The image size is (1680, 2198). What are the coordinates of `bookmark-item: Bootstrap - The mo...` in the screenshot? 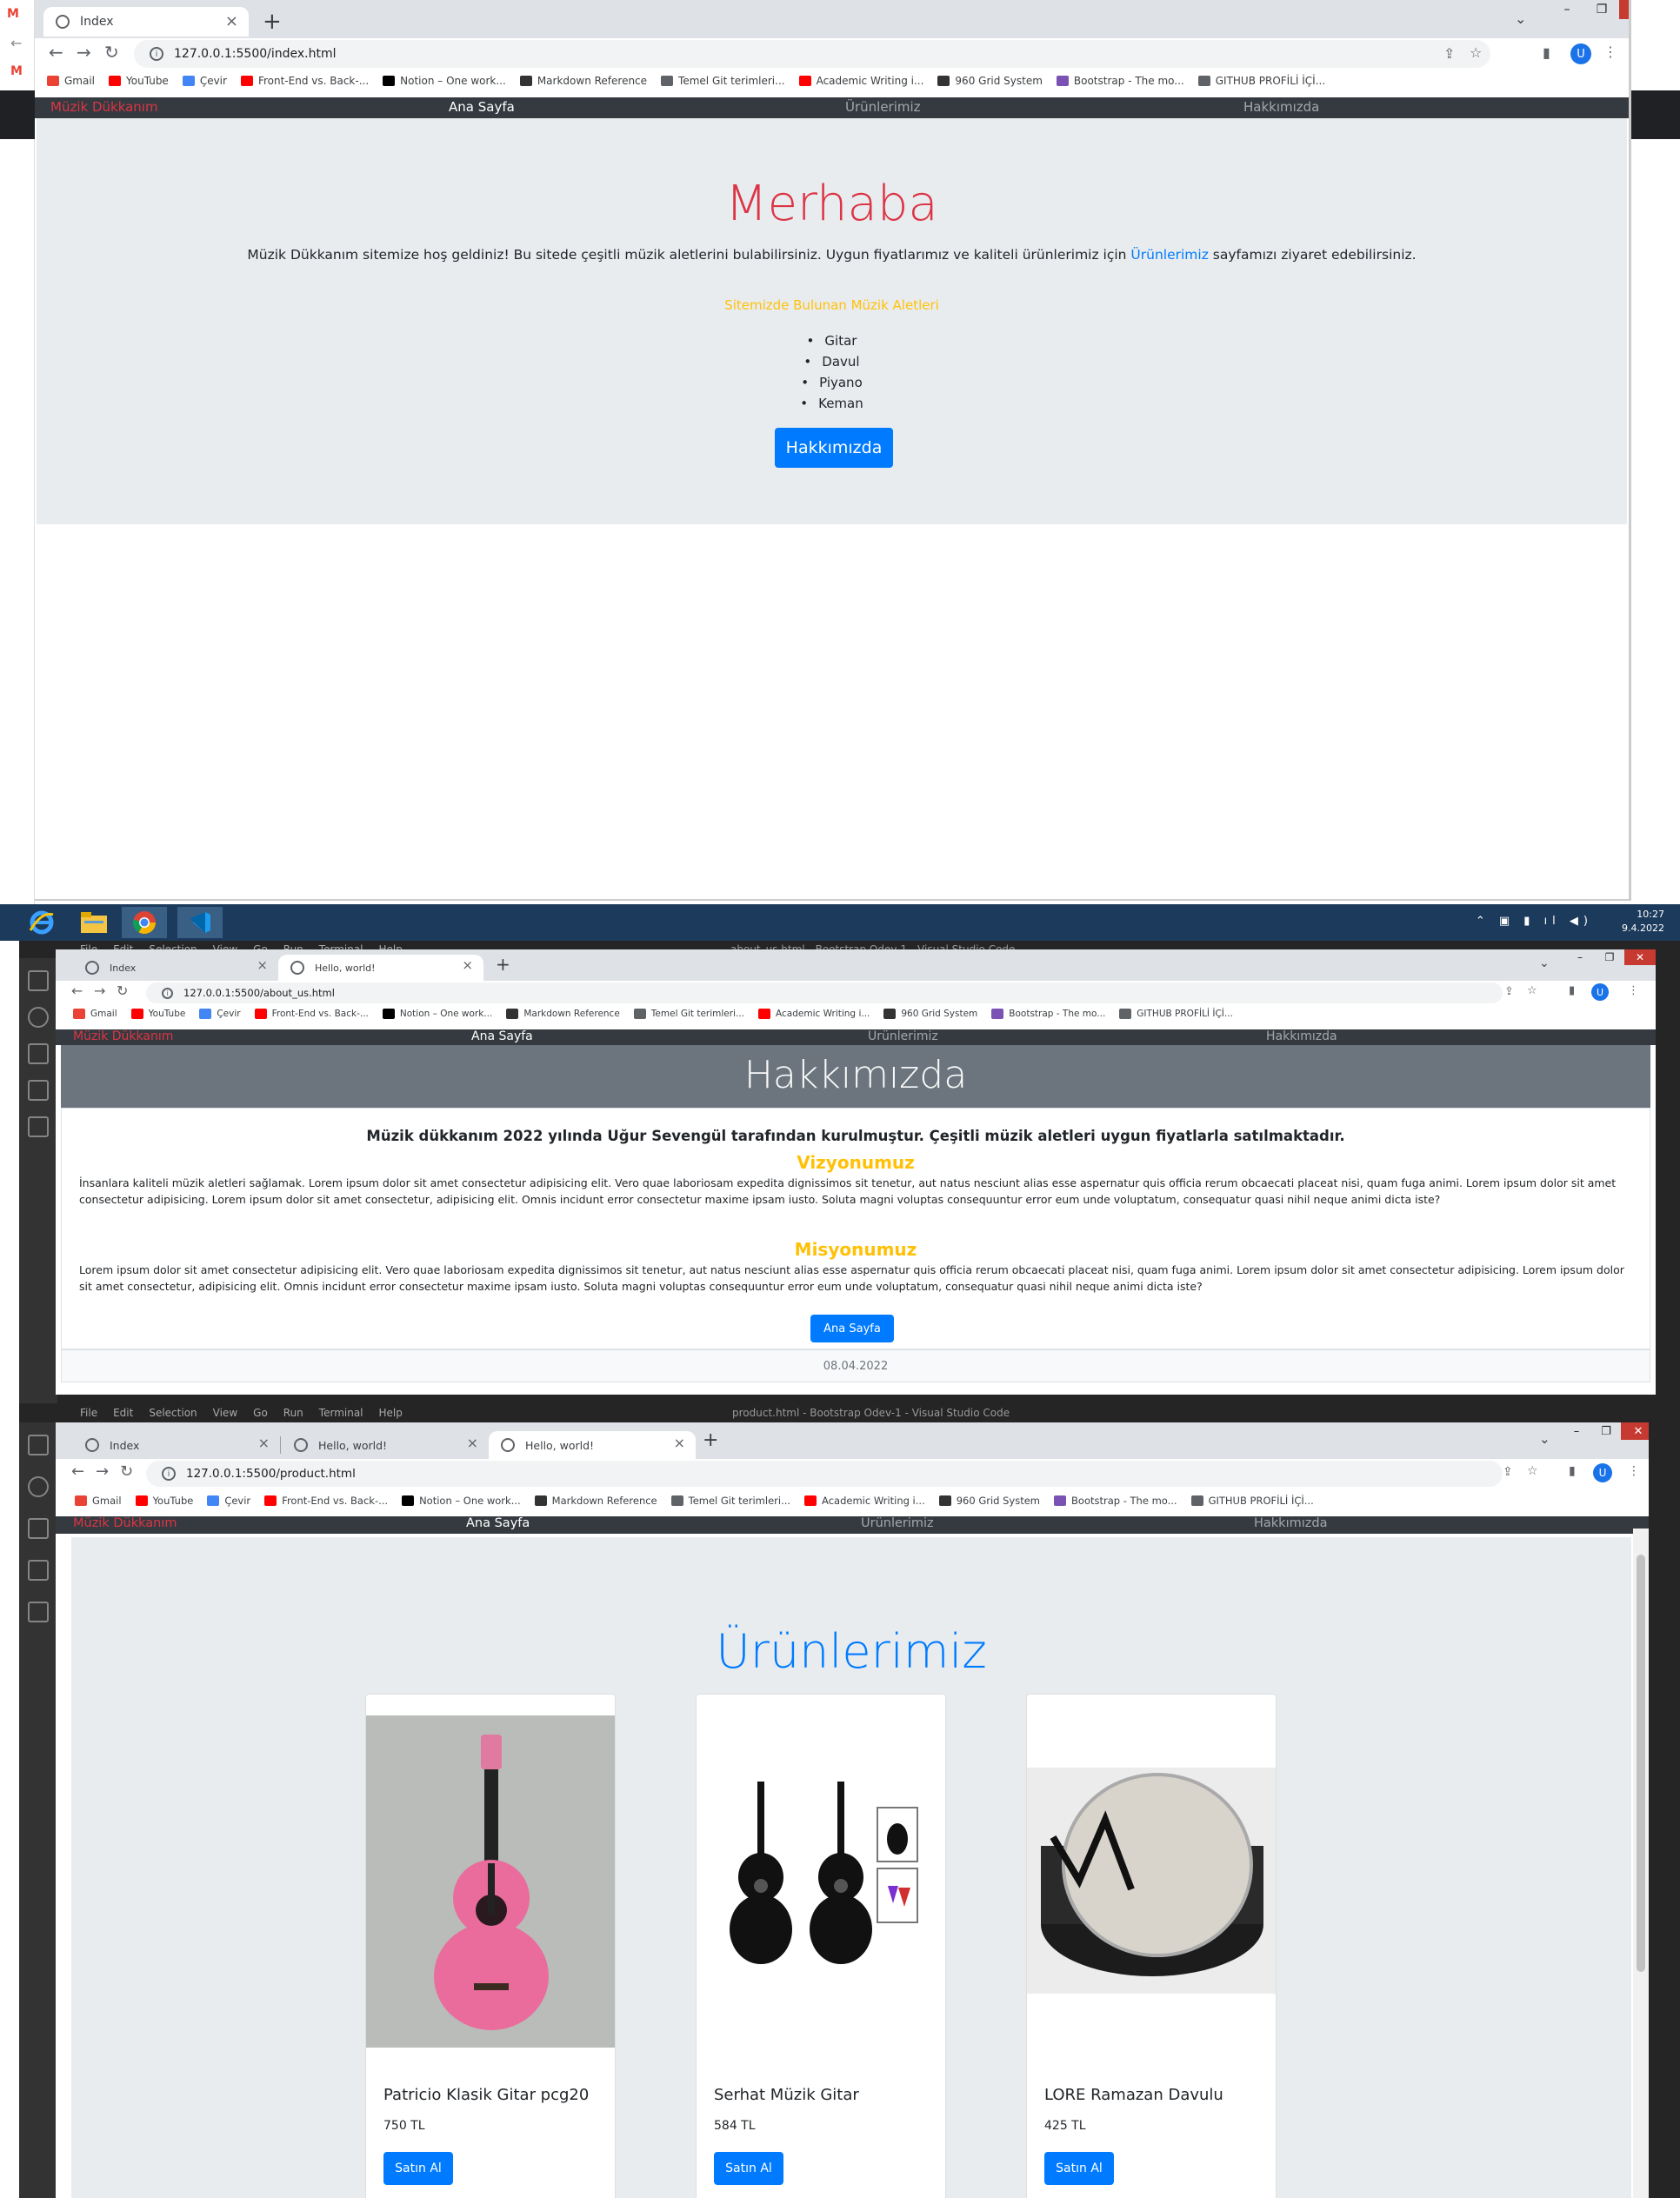 It's located at (1048, 1014).